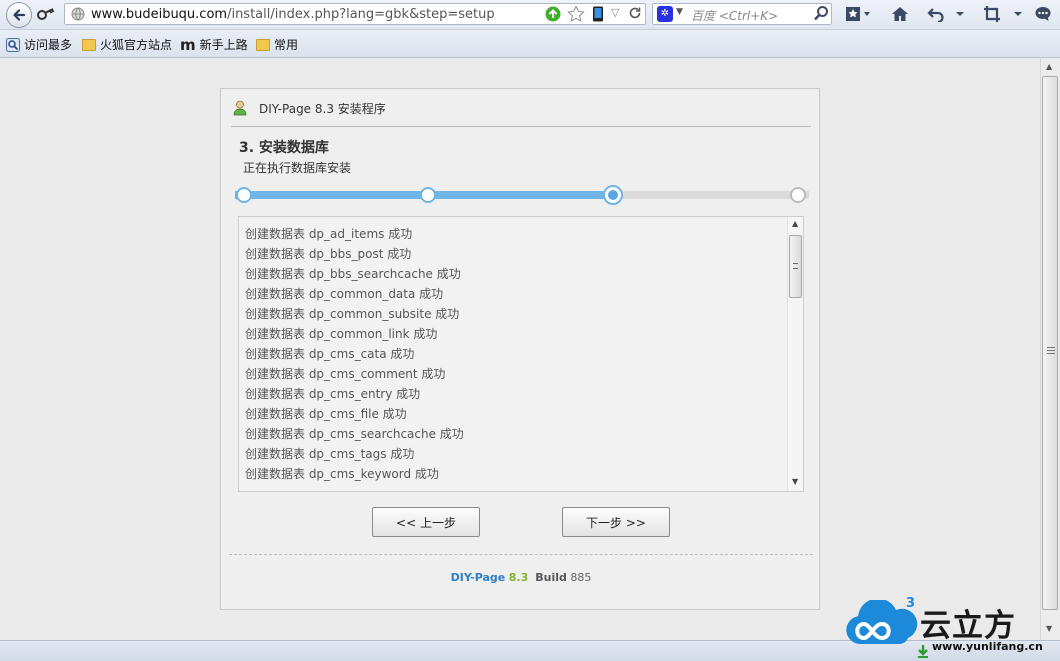  I want to click on log-scrollbar: ▲ ▼, so click(795, 354).